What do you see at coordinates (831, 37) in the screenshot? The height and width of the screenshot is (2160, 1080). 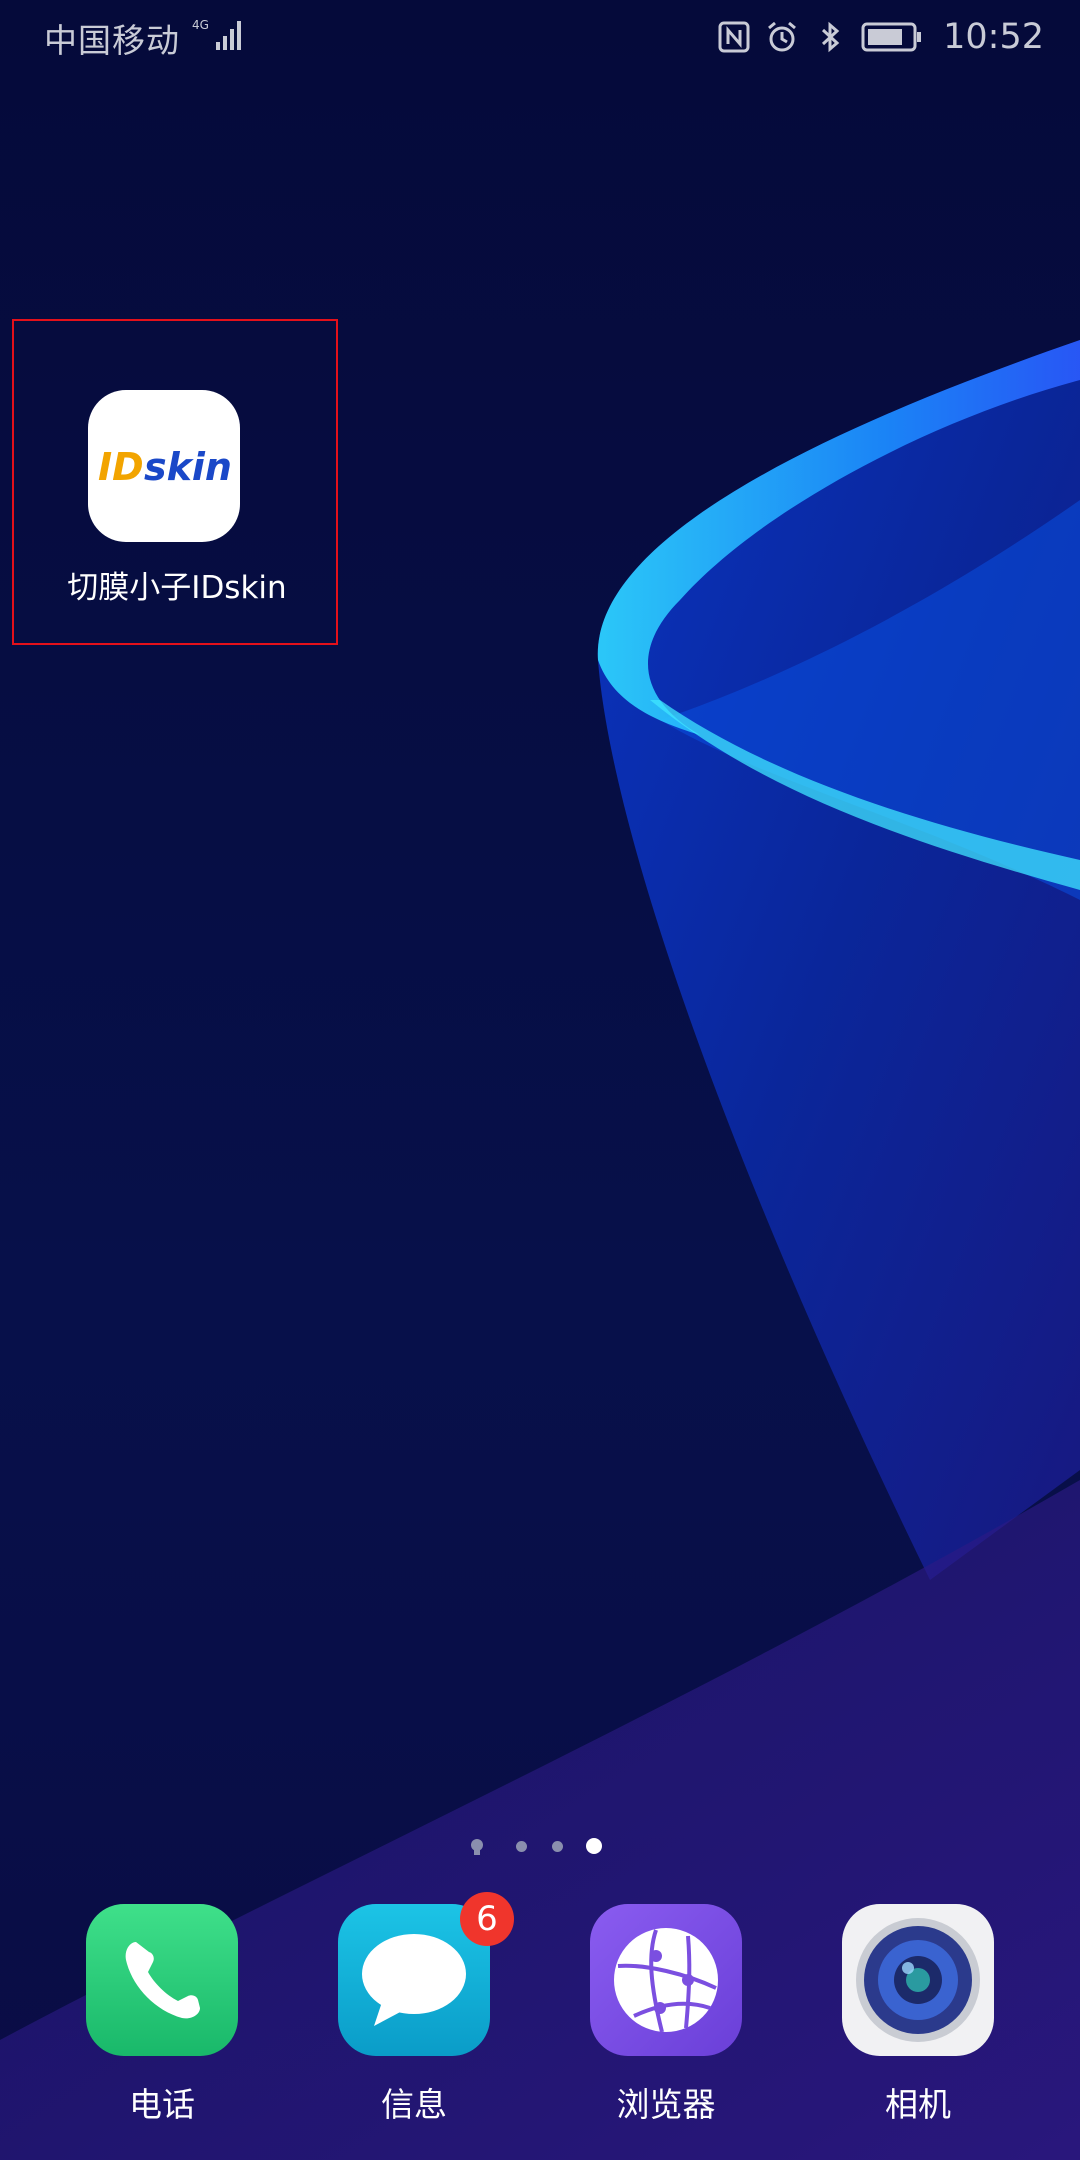 I see `bluetooth-icon` at bounding box center [831, 37].